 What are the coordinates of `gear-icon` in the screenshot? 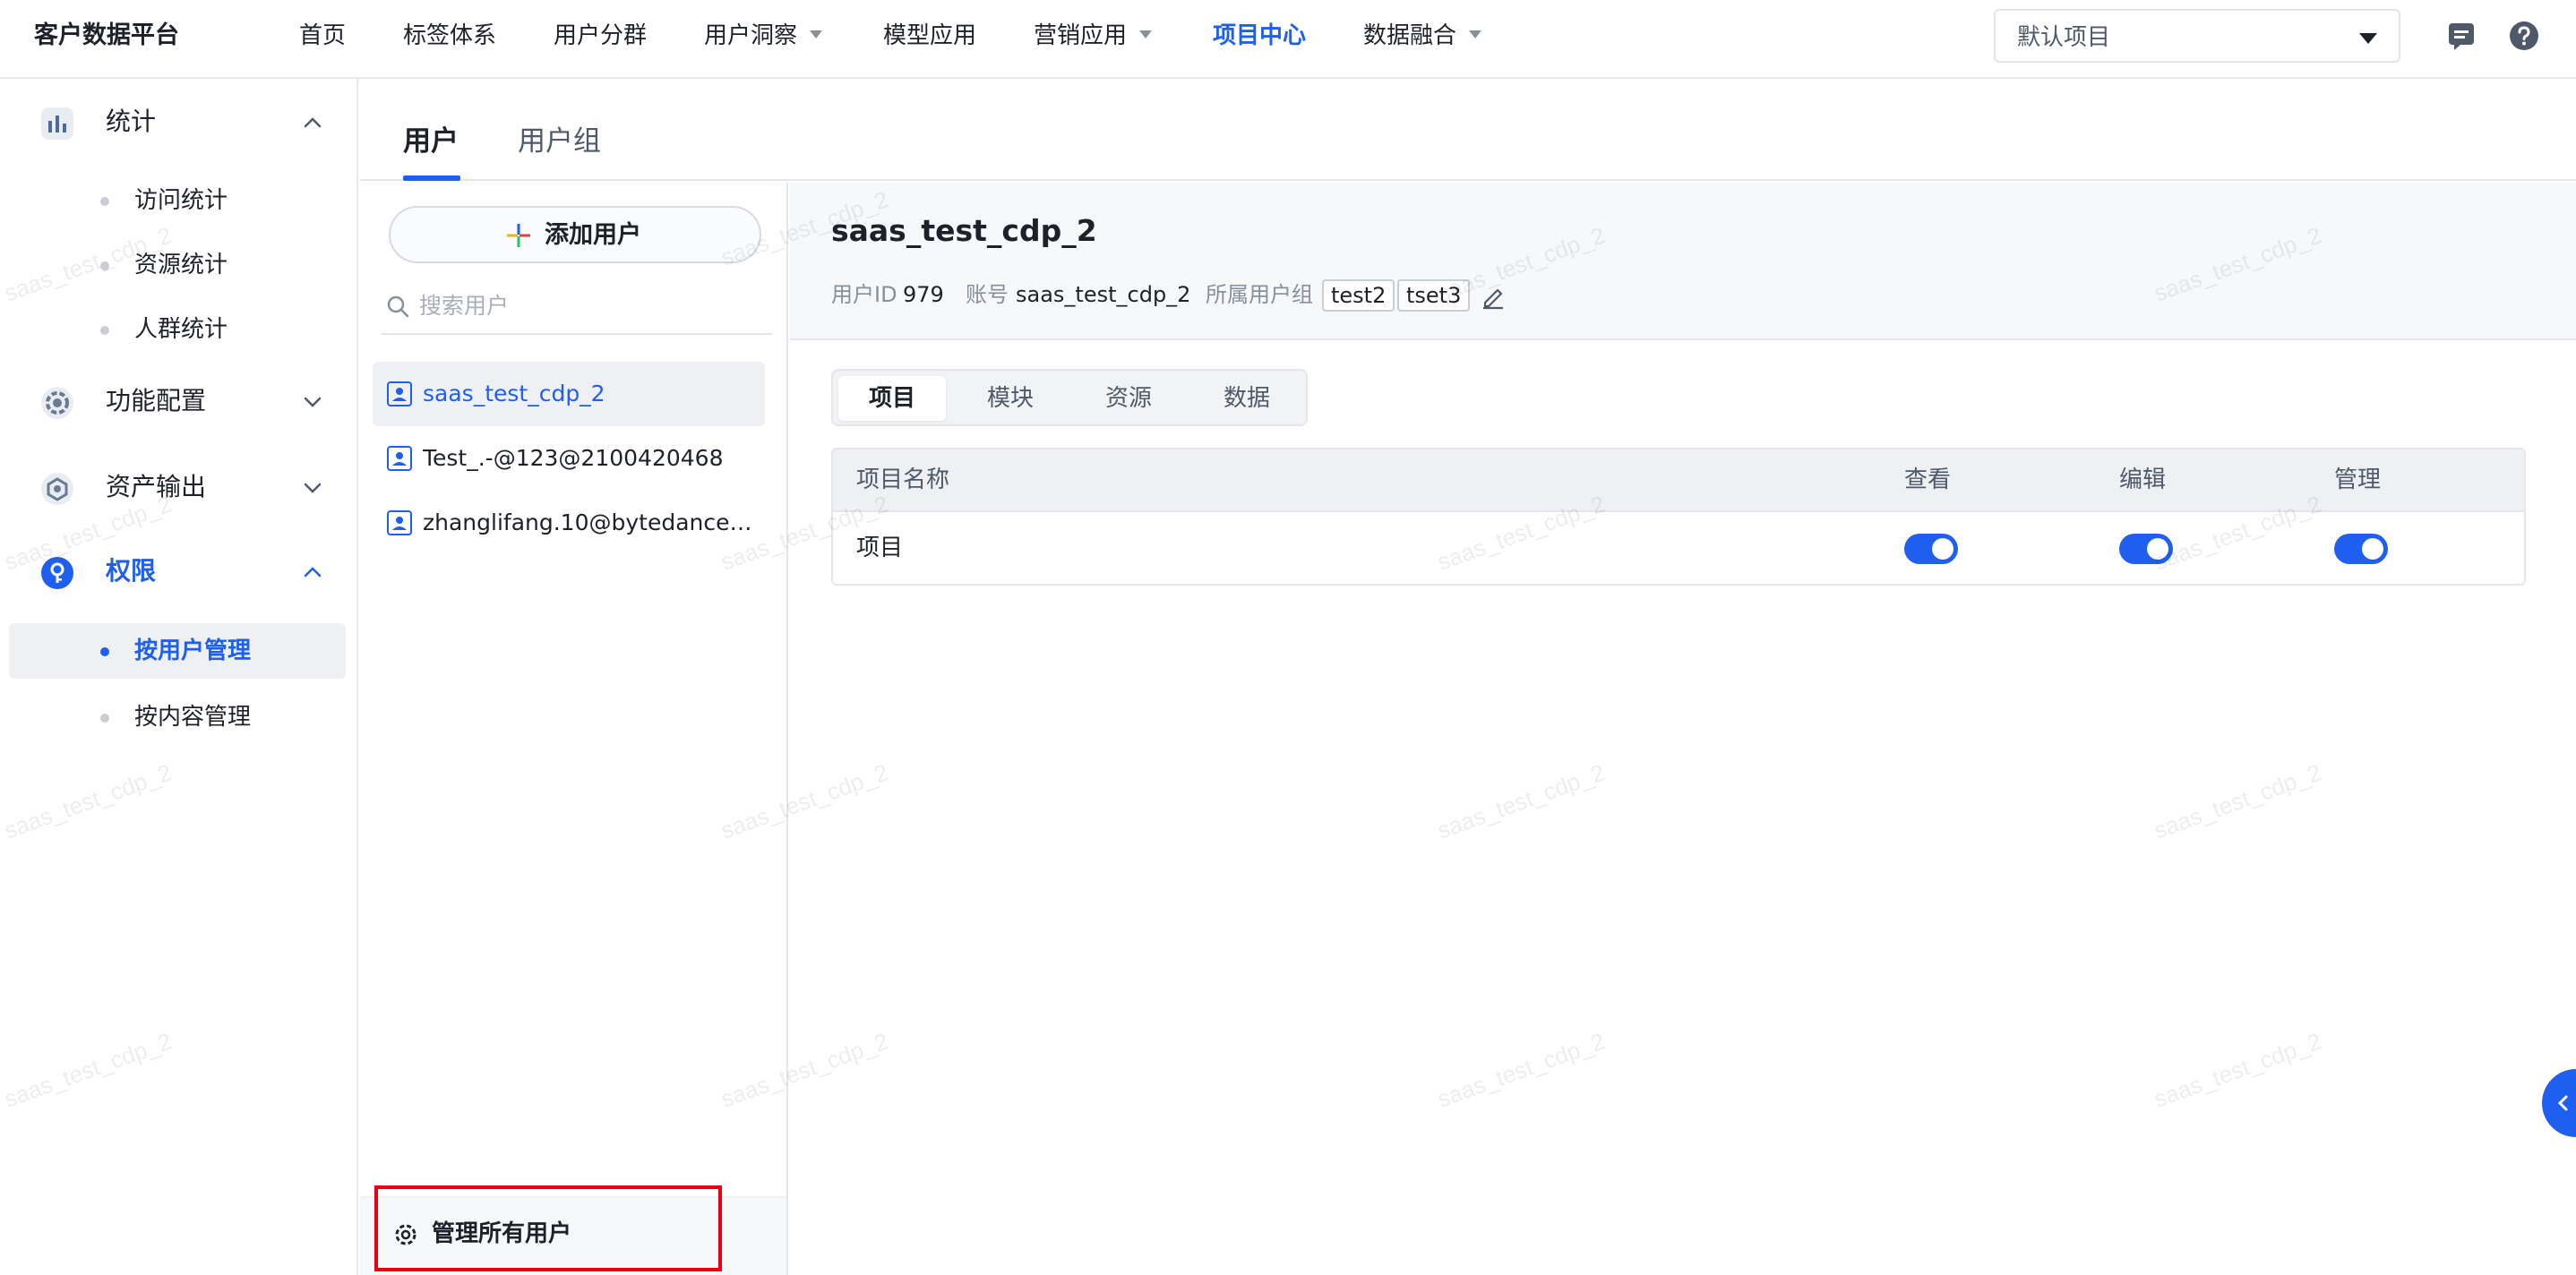 It's located at (405, 1234).